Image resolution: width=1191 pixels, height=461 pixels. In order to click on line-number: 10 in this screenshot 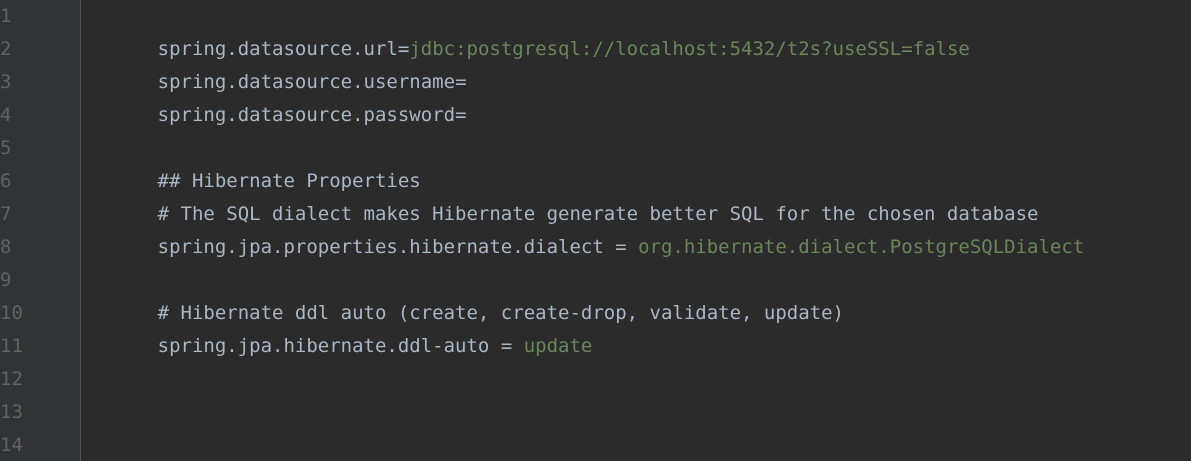, I will do `click(11, 313)`.